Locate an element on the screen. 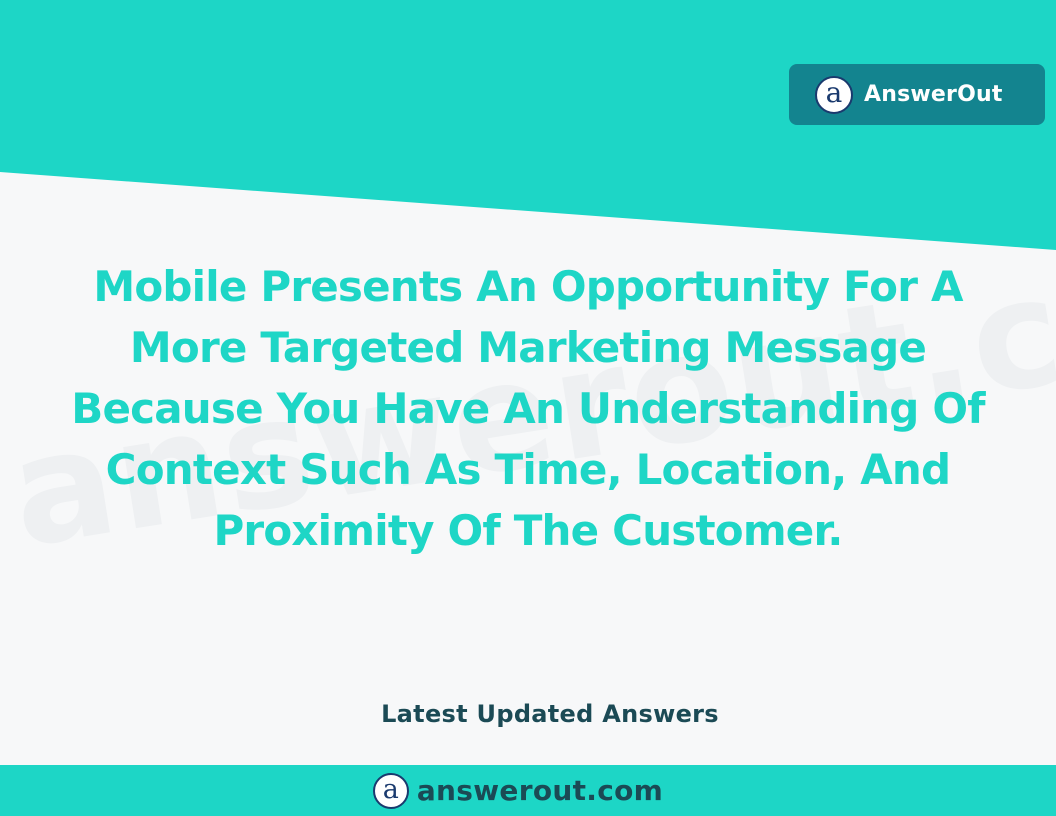 This screenshot has height=816, width=1056. footer-site-link: a answerout.com is located at coordinates (518, 790).